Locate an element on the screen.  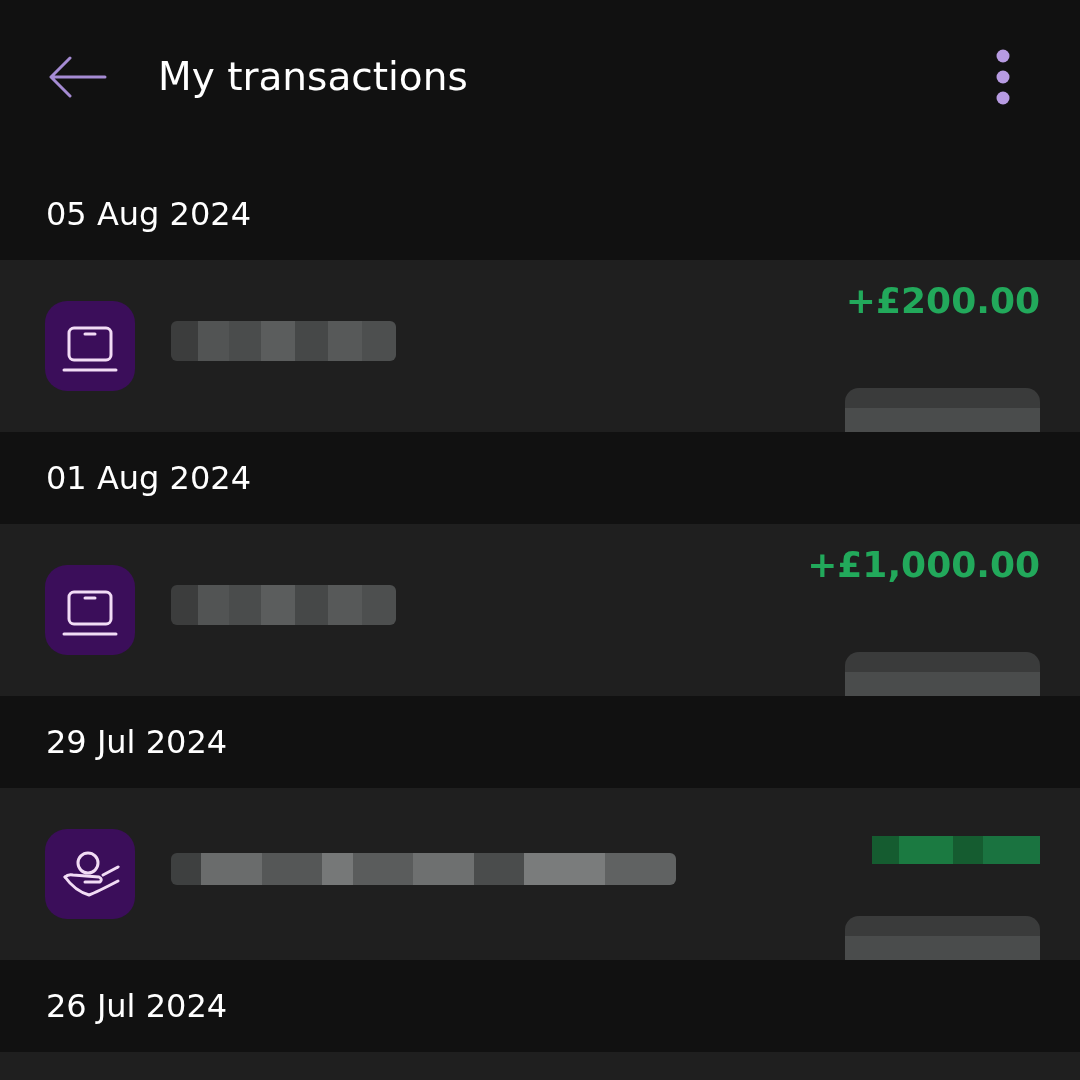
amount-text: +£1,000.00 is located at coordinates (923, 564).